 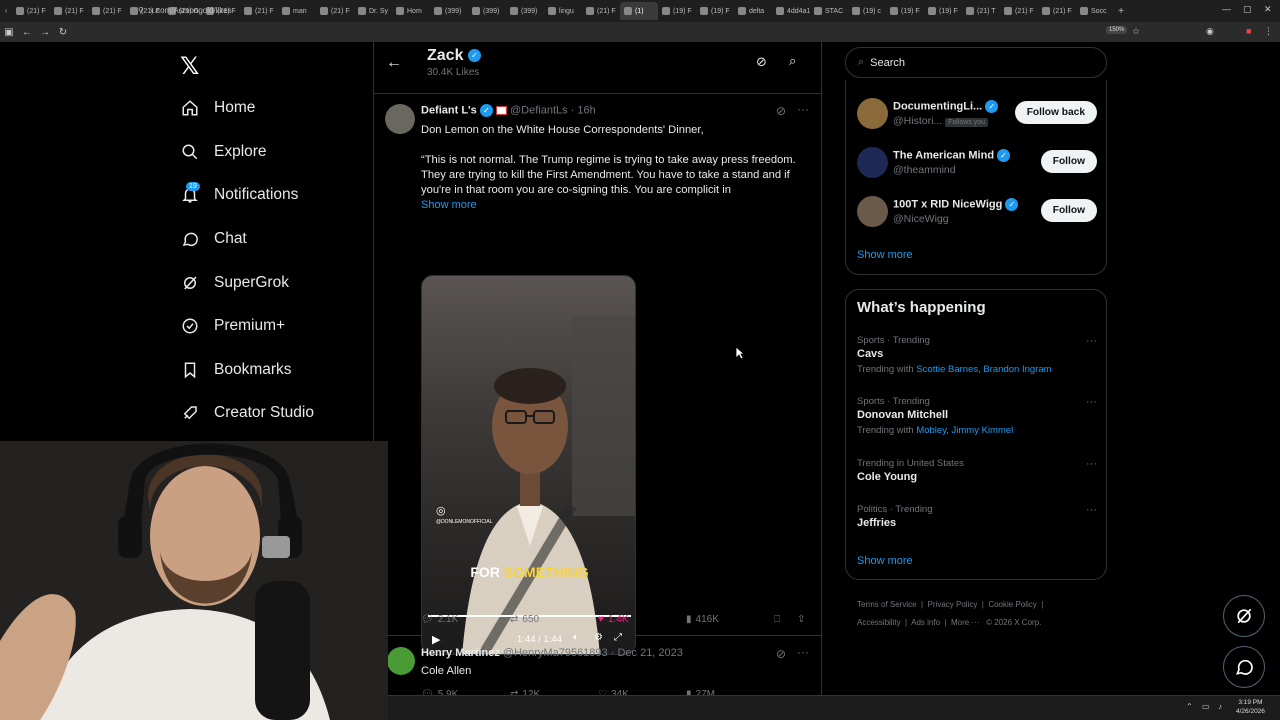 I want to click on ads-info-link: Ads info, so click(x=925, y=622).